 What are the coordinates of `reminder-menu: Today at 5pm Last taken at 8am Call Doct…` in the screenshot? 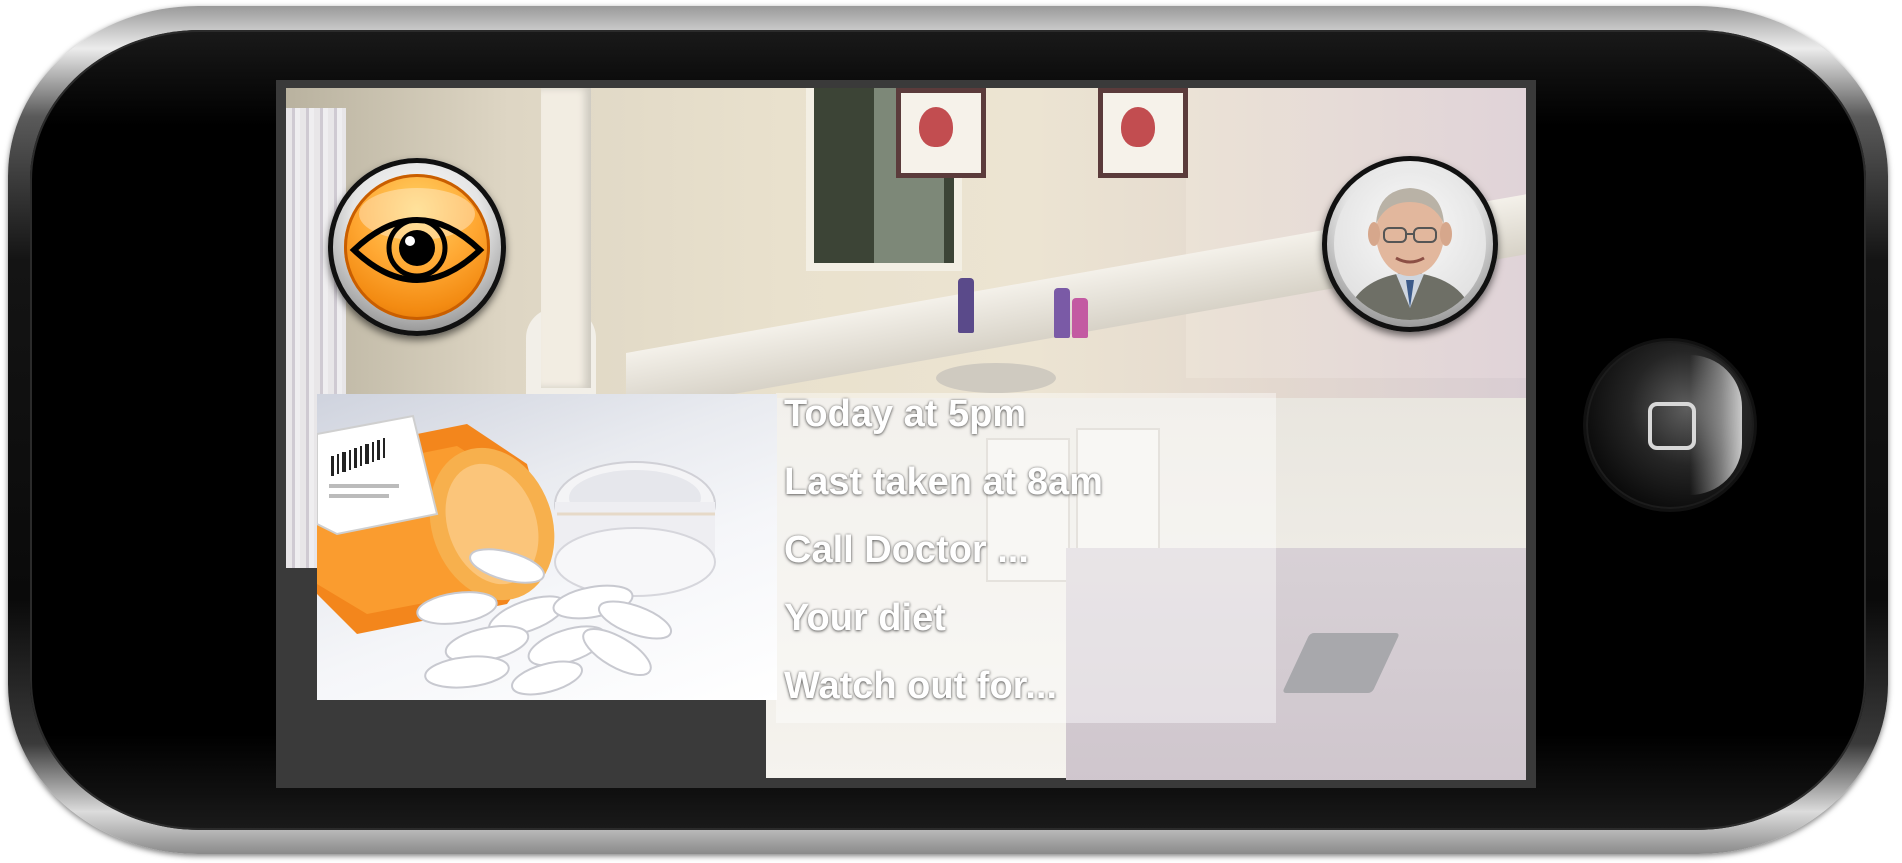 It's located at (1024, 558).